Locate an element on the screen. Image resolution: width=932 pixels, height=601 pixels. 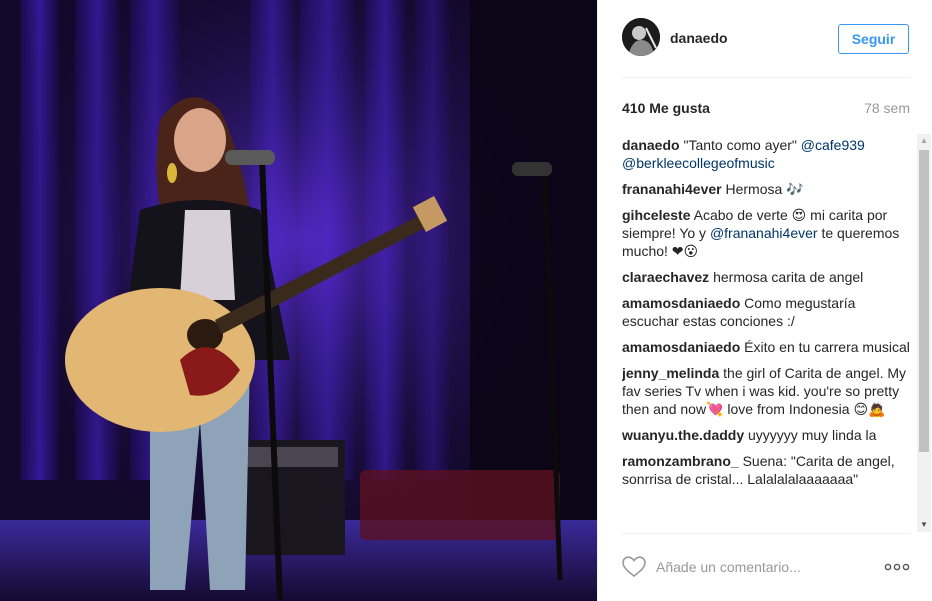
avatar-image is located at coordinates (641, 37).